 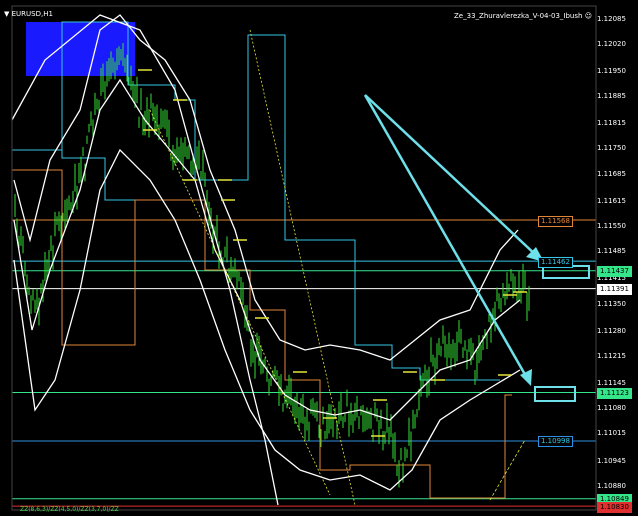 What do you see at coordinates (611, 460) in the screenshot?
I see `price-tick: 1.10945` at bounding box center [611, 460].